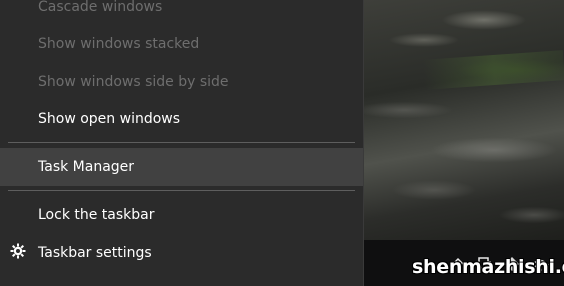 This screenshot has width=564, height=286. Describe the element at coordinates (95, 253) in the screenshot. I see `menu-item-label: Taskbar settings` at that location.